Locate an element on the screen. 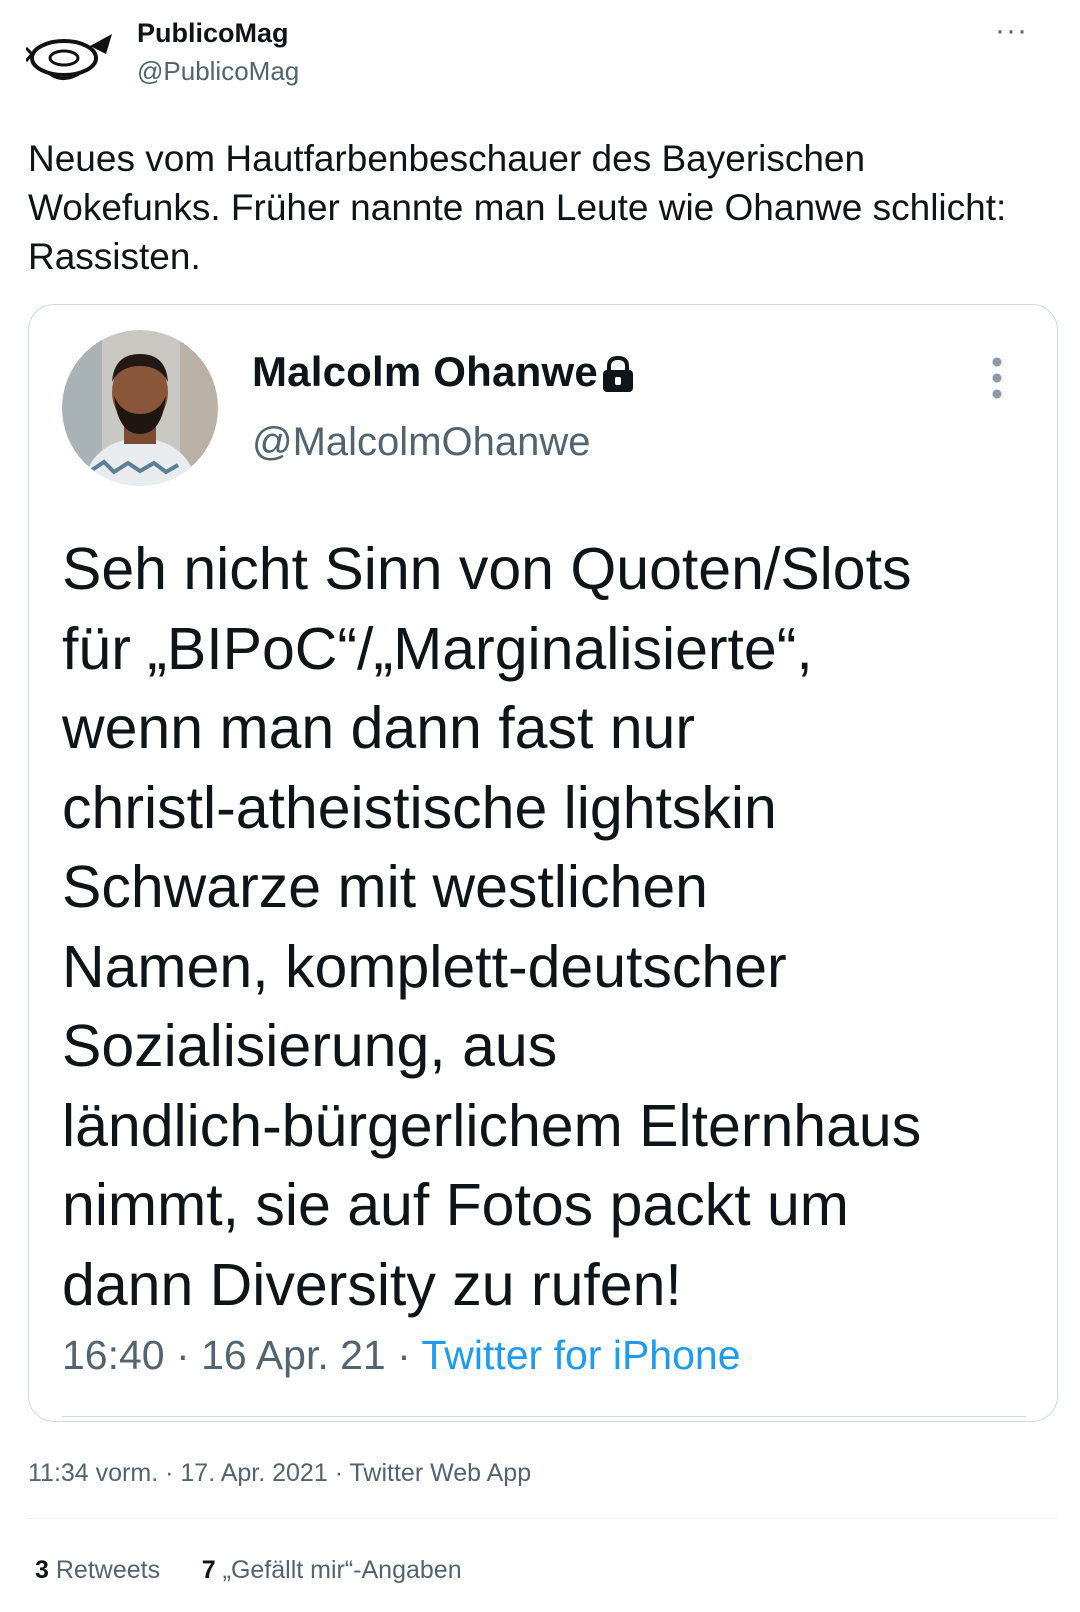 This screenshot has width=1080, height=1612. likes-count: 7 is located at coordinates (208, 1570).